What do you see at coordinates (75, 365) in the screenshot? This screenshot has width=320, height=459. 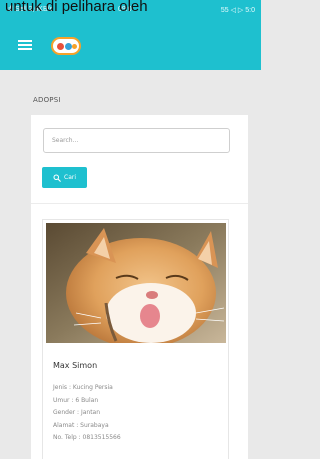 I see `pet-name: Max Simon` at bounding box center [75, 365].